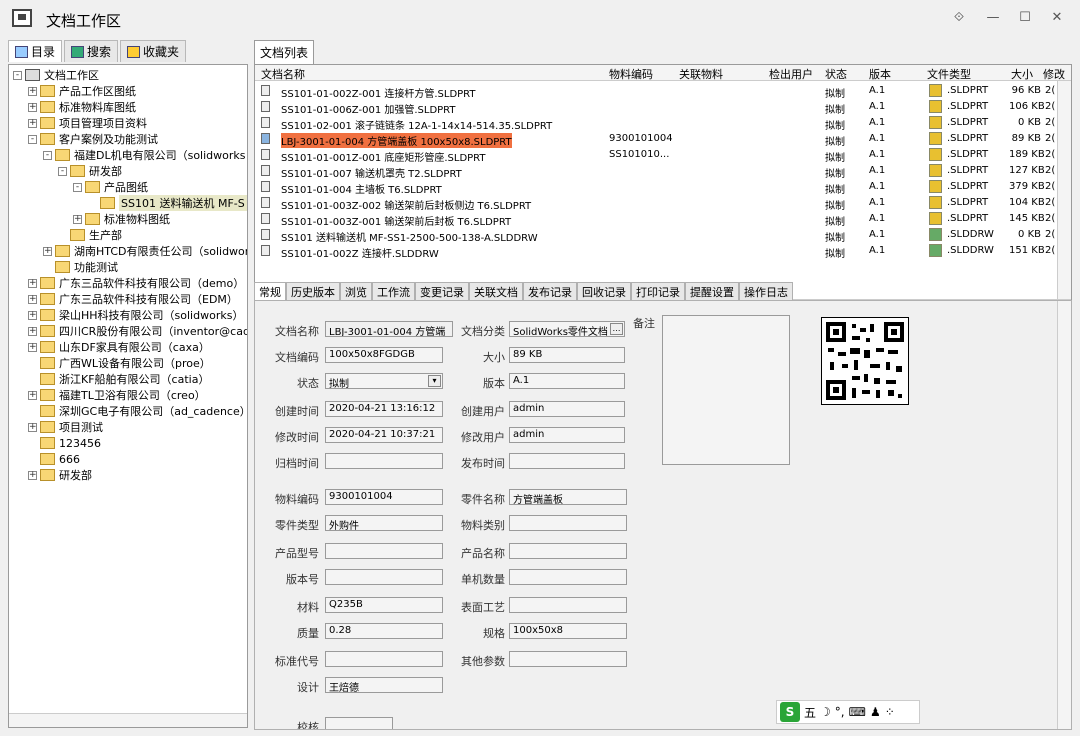 This screenshot has width=1080, height=736. What do you see at coordinates (1064, 515) in the screenshot?
I see `form-vertical-scrollbar` at bounding box center [1064, 515].